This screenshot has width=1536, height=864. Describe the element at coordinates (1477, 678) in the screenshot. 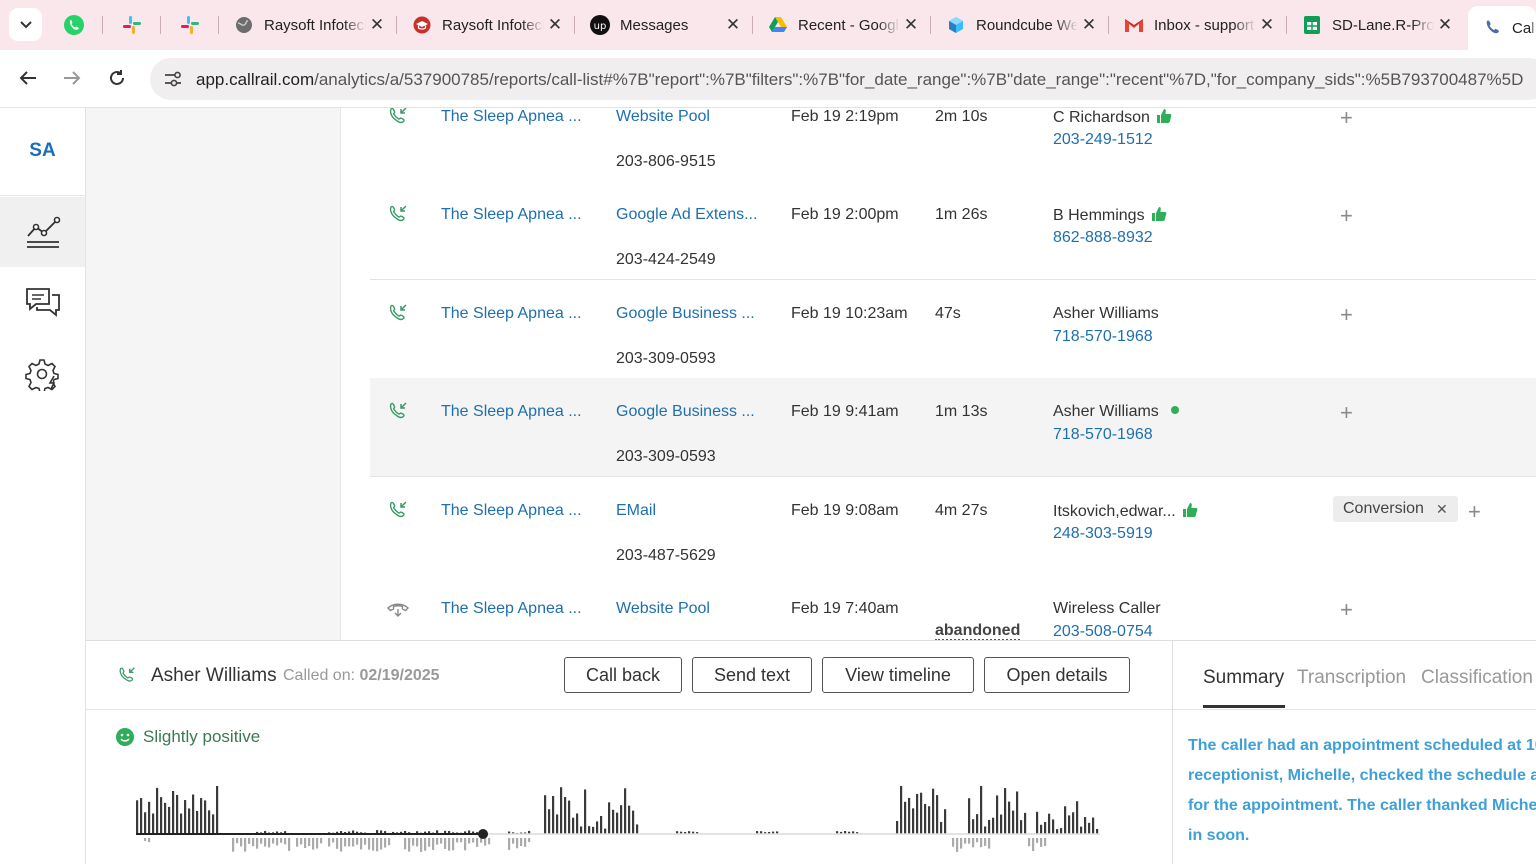

I see `tab-classification: Classification` at that location.